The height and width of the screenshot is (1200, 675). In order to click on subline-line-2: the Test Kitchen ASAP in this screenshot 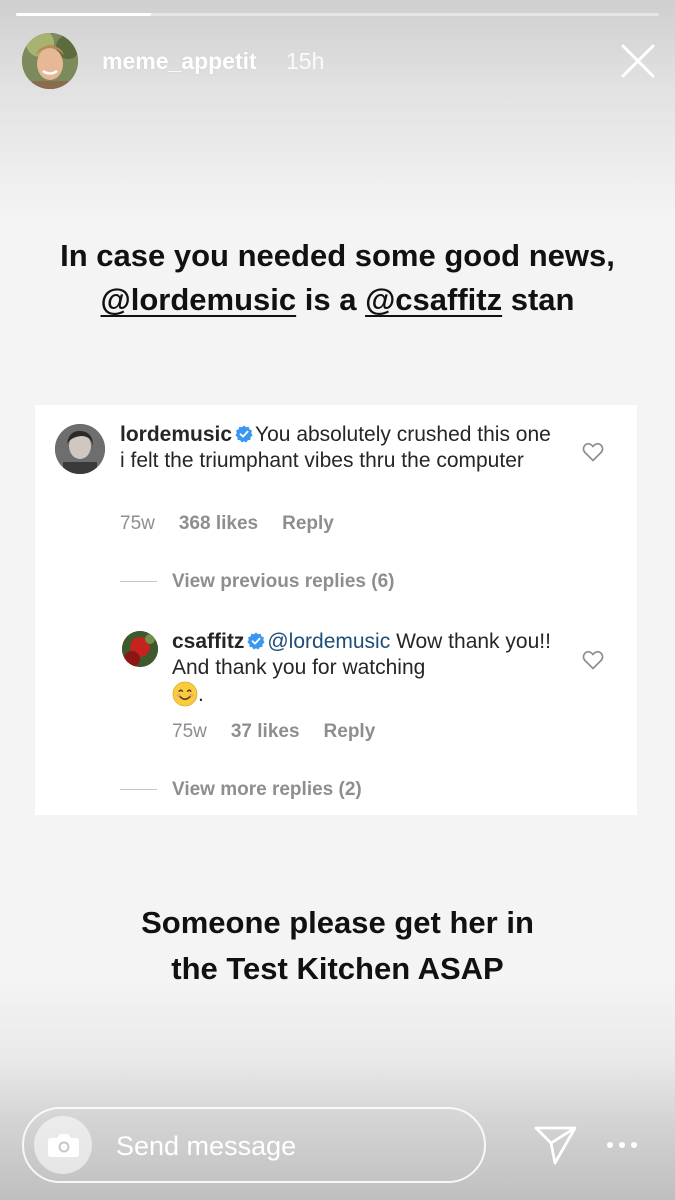, I will do `click(337, 968)`.